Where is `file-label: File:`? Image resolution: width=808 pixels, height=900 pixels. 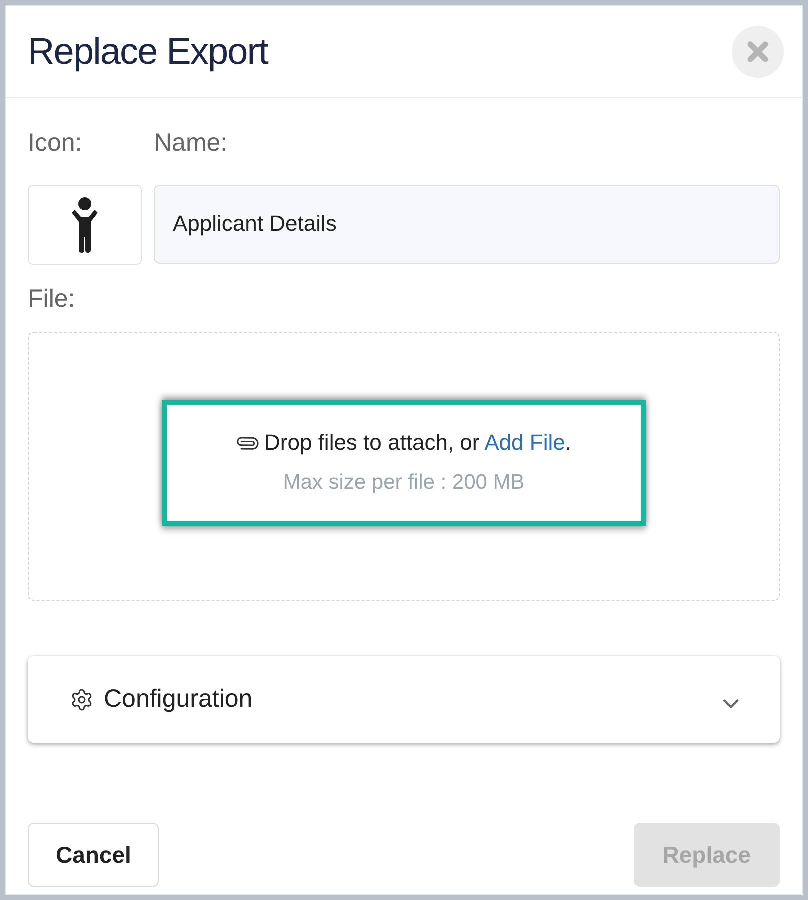
file-label: File: is located at coordinates (52, 299).